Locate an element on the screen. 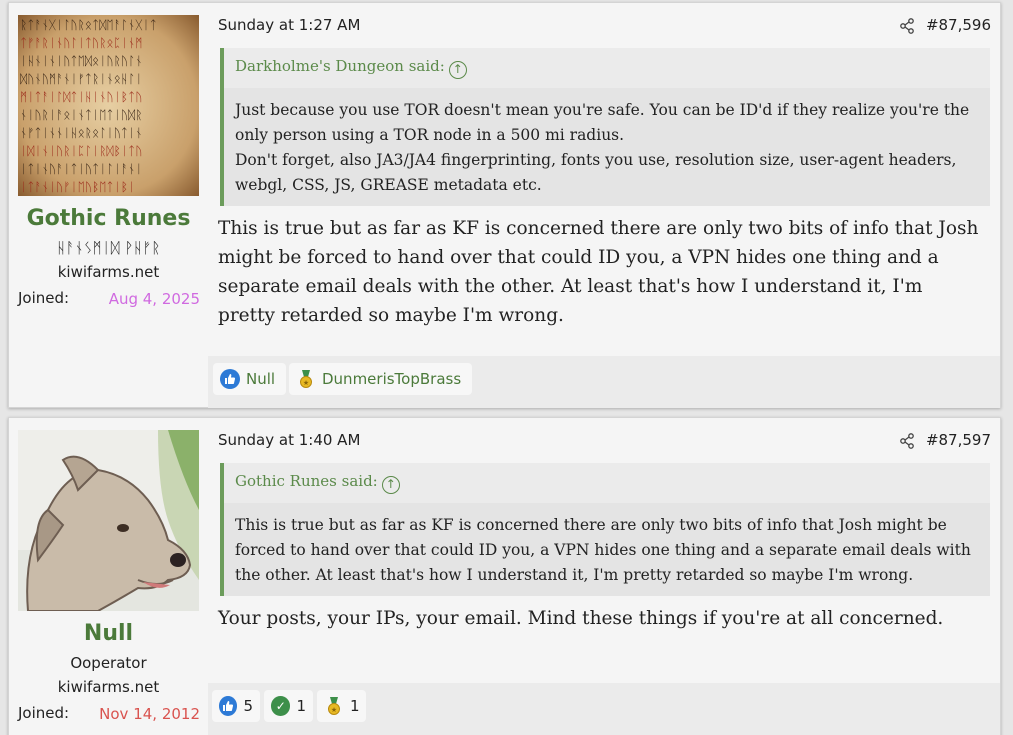 This screenshot has height=735, width=1013. post-number: #87,596 is located at coordinates (958, 25).